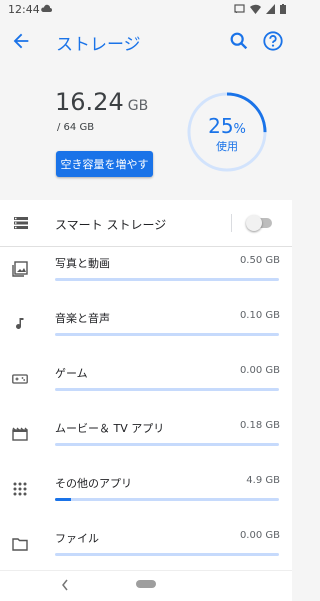  I want to click on page-title: ストレージ, so click(98, 45).